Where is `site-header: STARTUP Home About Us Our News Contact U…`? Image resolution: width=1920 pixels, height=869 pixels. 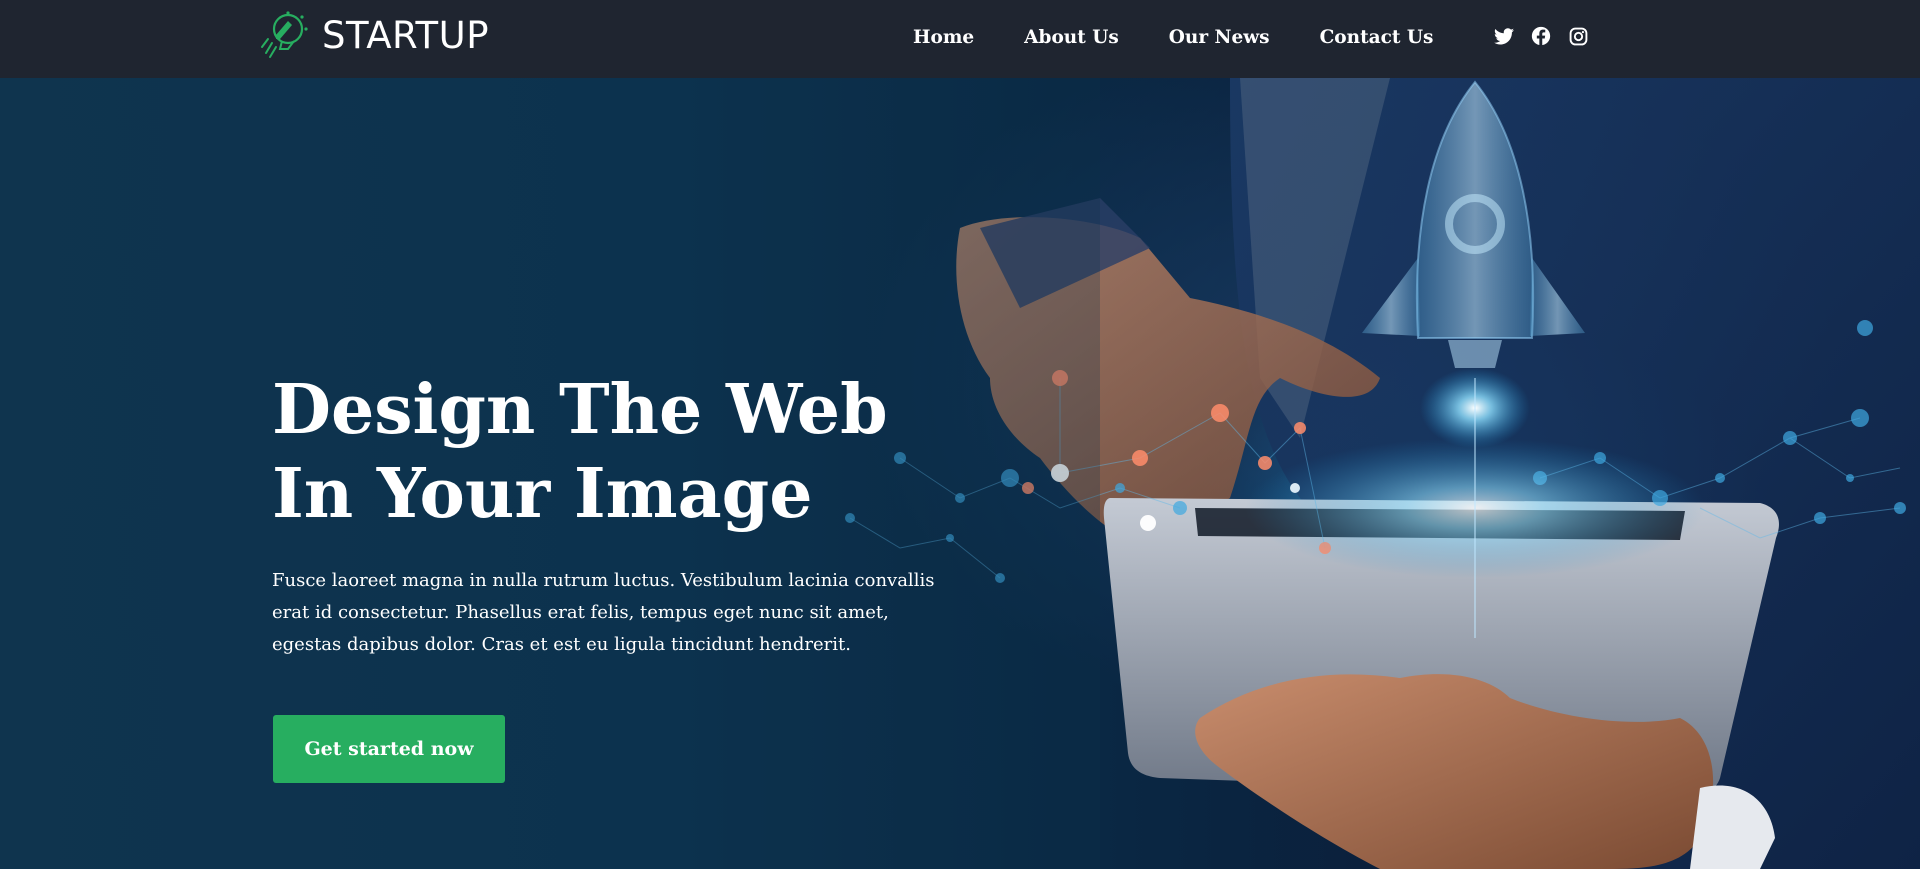 site-header: STARTUP Home About Us Our News Contact U… is located at coordinates (960, 39).